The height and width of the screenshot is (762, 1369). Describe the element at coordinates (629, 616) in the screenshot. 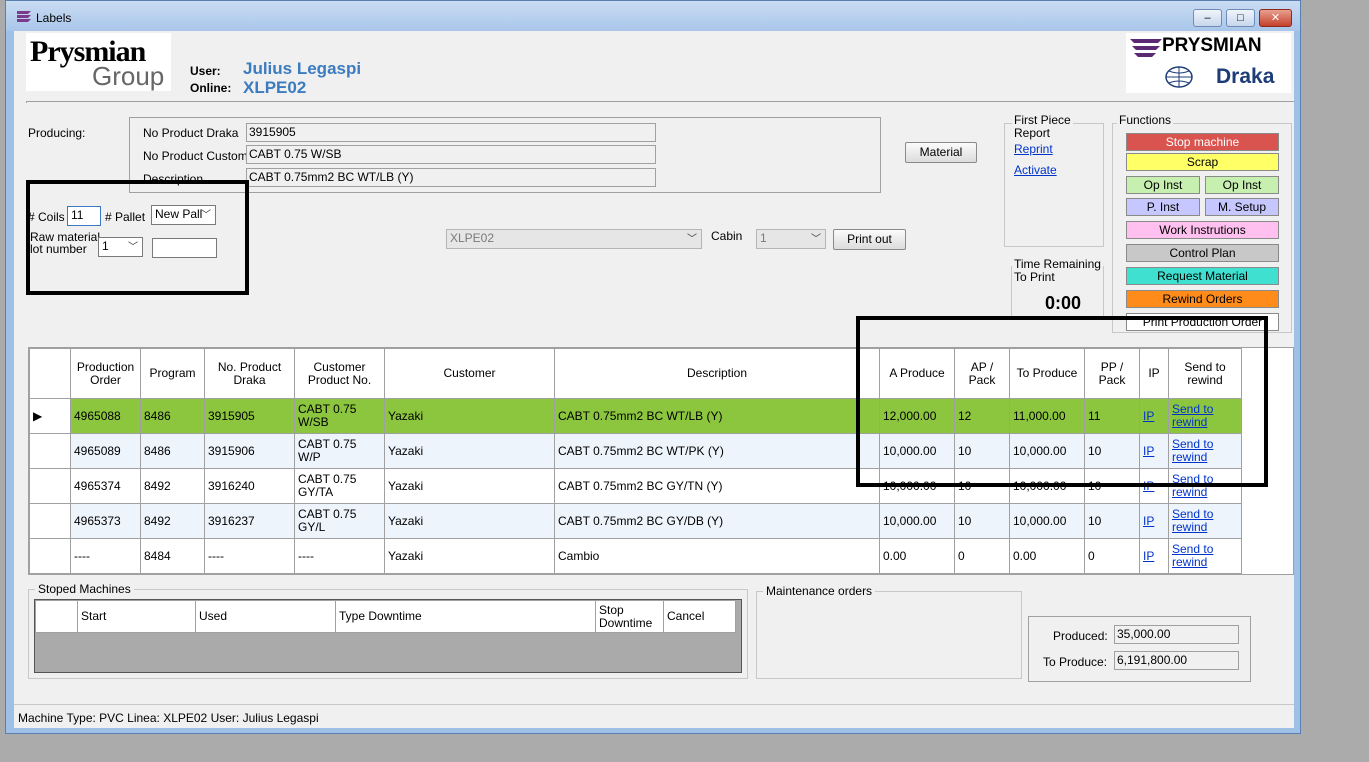

I see `col-stop-downtime: Stop Downtime` at that location.